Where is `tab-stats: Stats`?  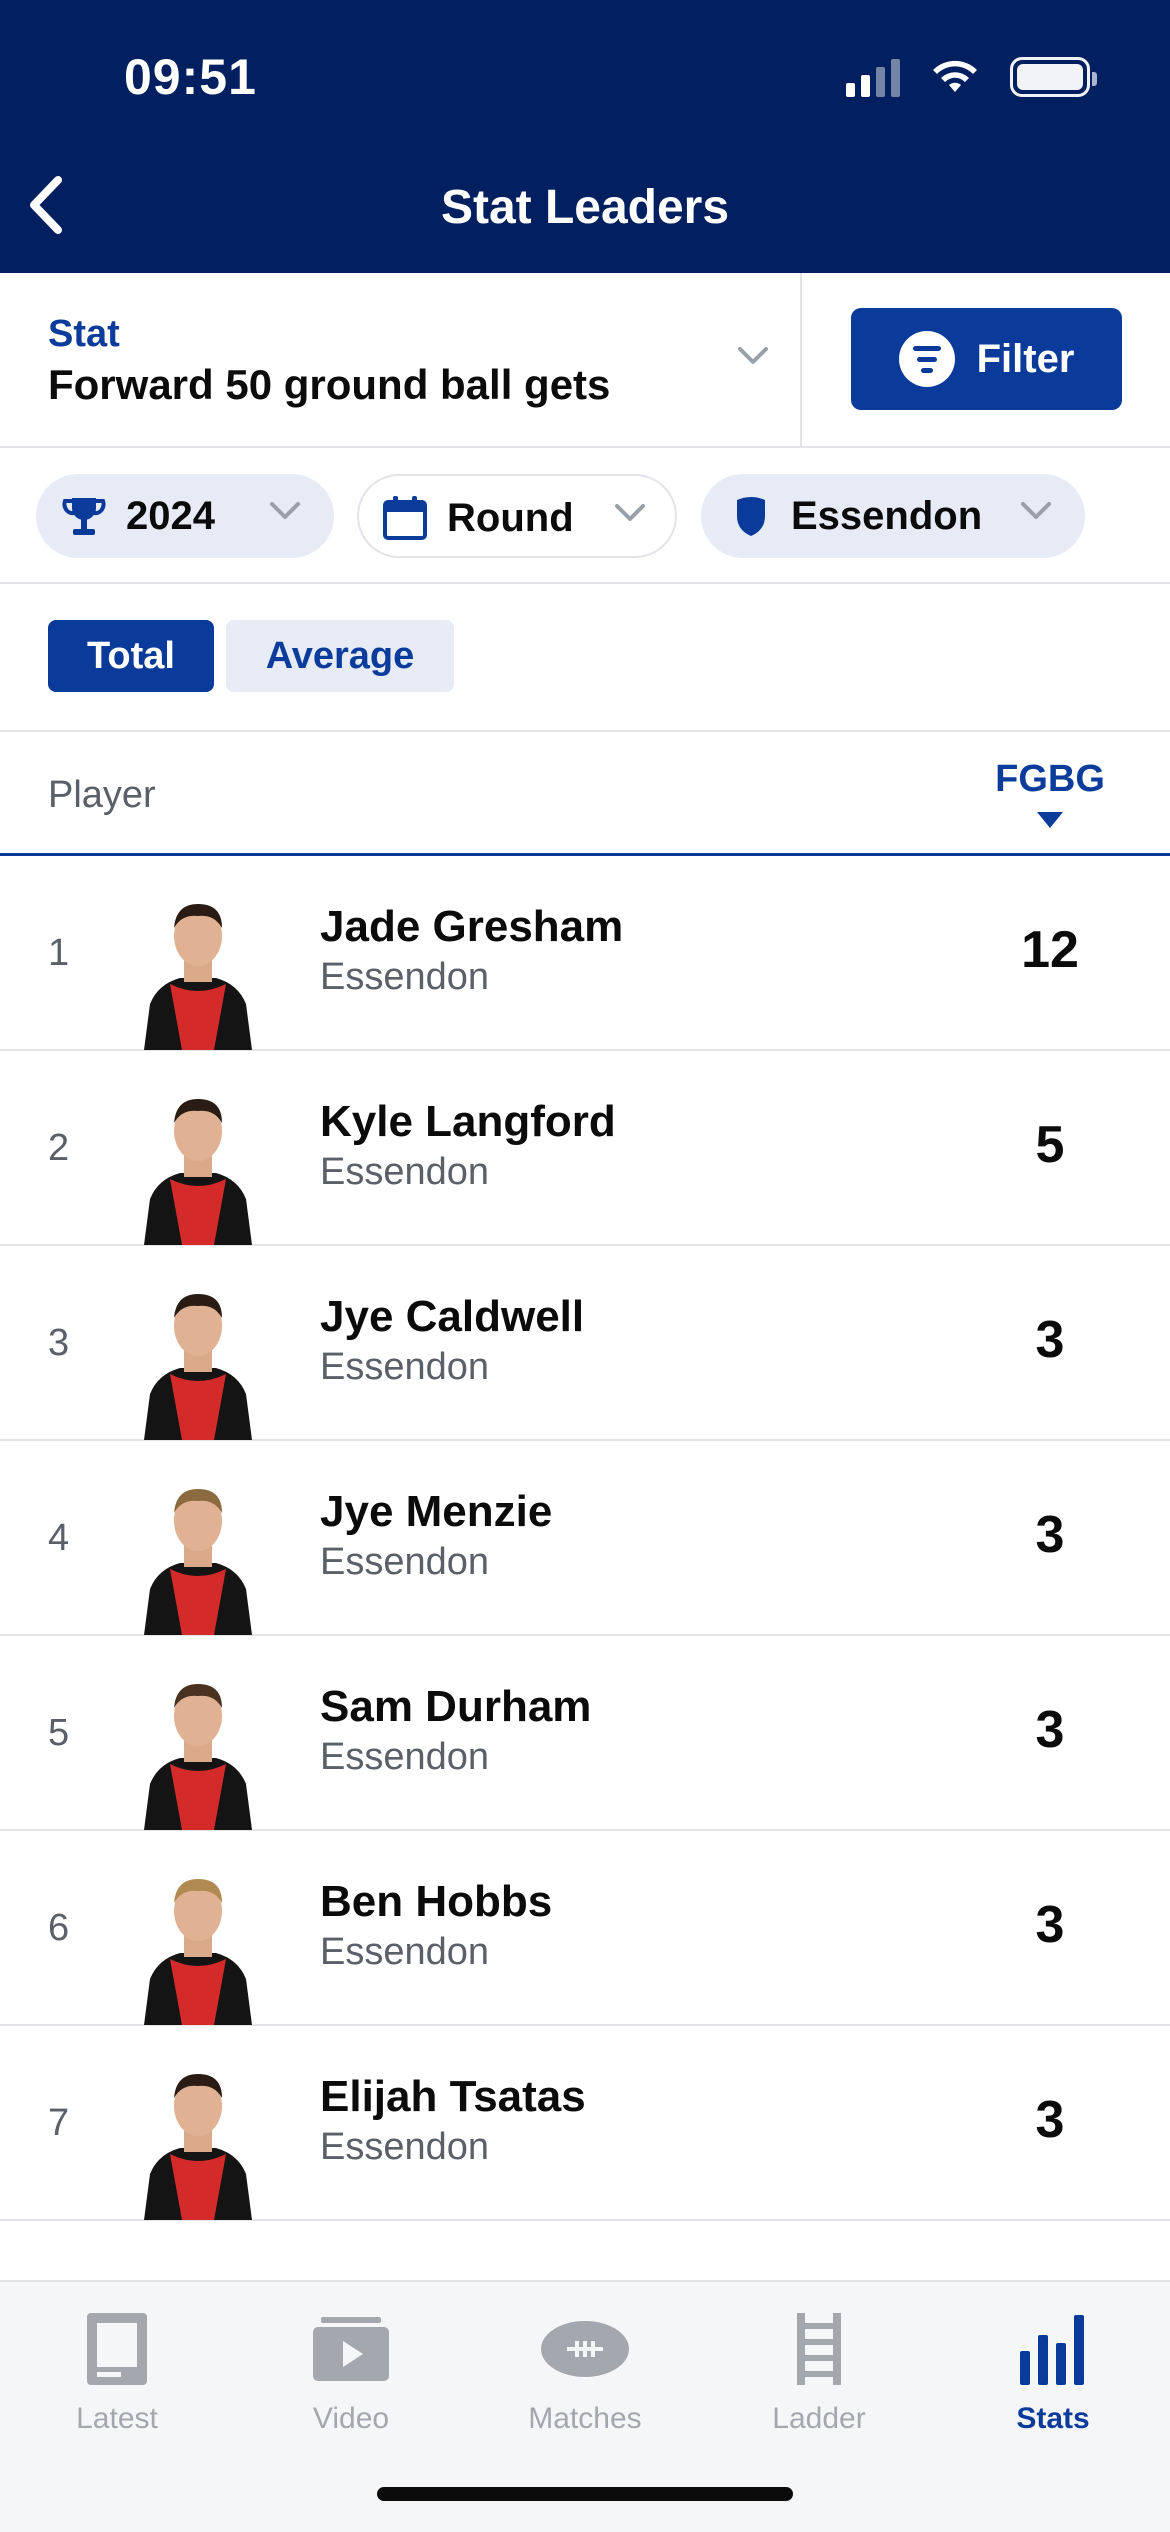 tab-stats: Stats is located at coordinates (1053, 2376).